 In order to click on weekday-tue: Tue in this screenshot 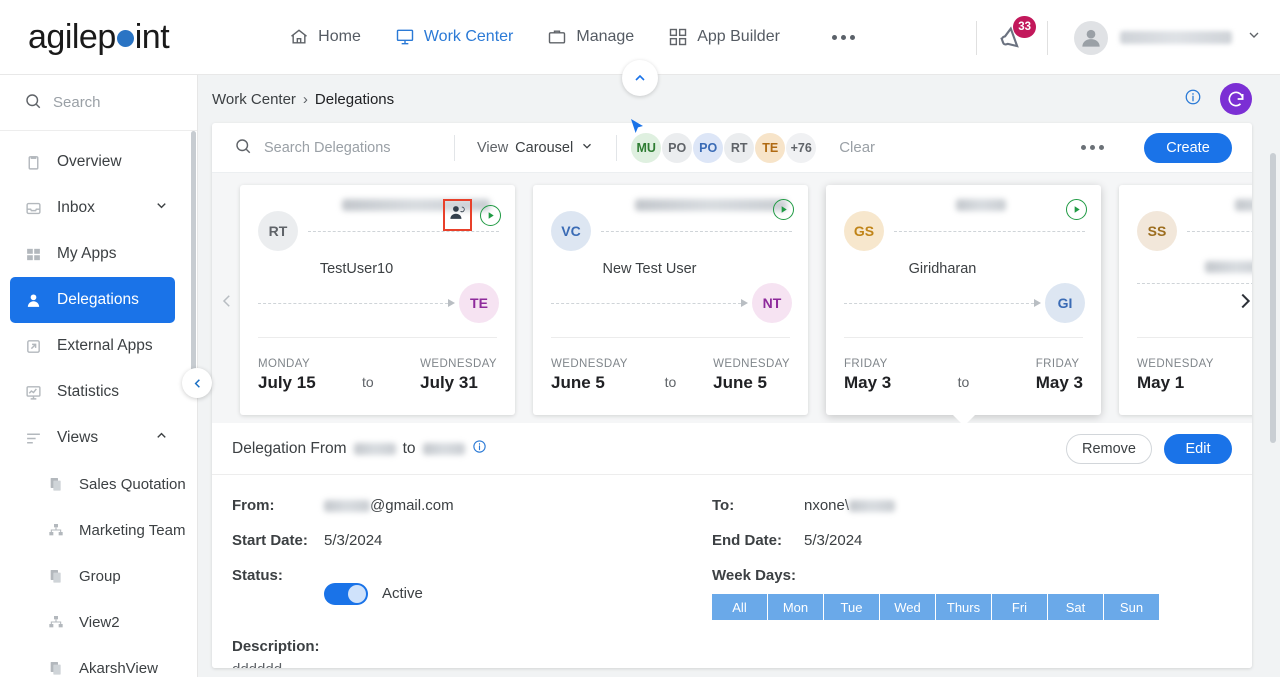, I will do `click(852, 607)`.